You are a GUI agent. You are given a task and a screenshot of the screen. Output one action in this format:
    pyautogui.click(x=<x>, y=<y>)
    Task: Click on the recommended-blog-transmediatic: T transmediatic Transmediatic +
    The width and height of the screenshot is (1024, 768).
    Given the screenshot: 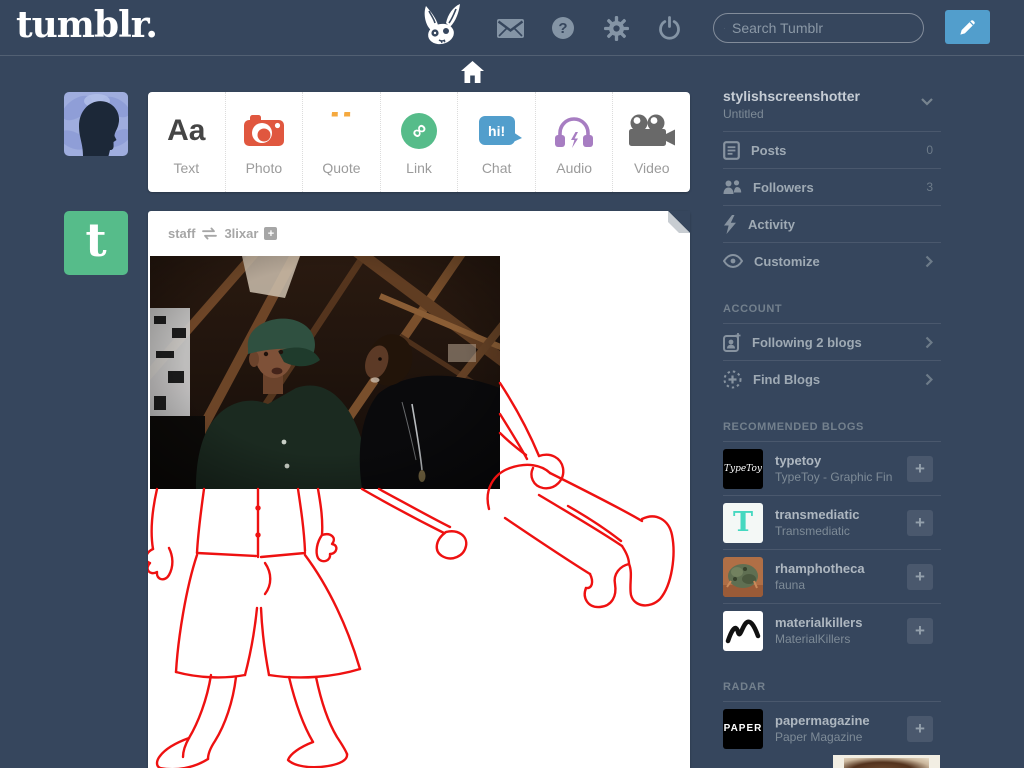 What is the action you would take?
    pyautogui.click(x=832, y=522)
    